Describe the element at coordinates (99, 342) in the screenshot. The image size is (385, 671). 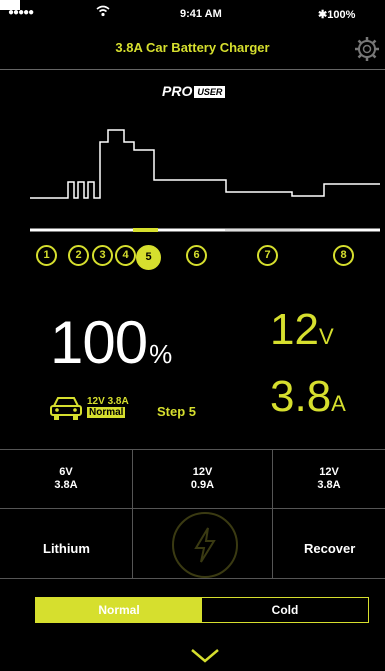
I see `charge-percentage-value: 100` at that location.